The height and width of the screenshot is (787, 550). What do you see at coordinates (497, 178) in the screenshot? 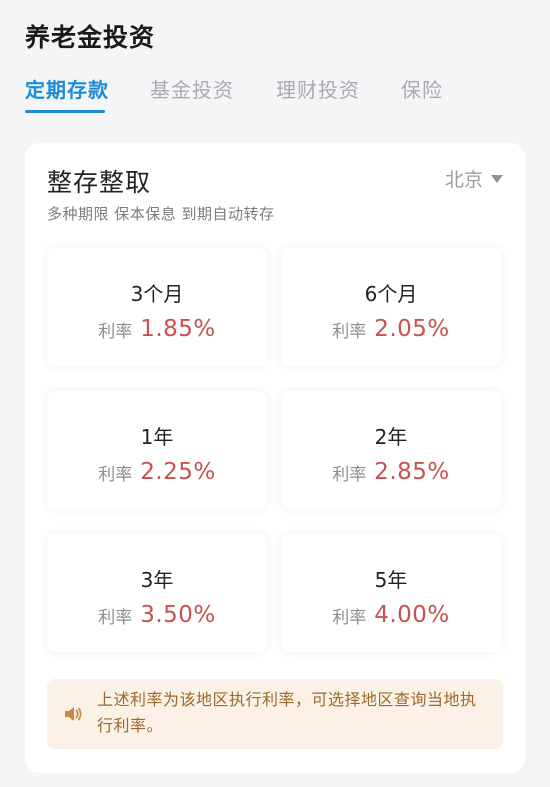
I see `caret-down-icon` at bounding box center [497, 178].